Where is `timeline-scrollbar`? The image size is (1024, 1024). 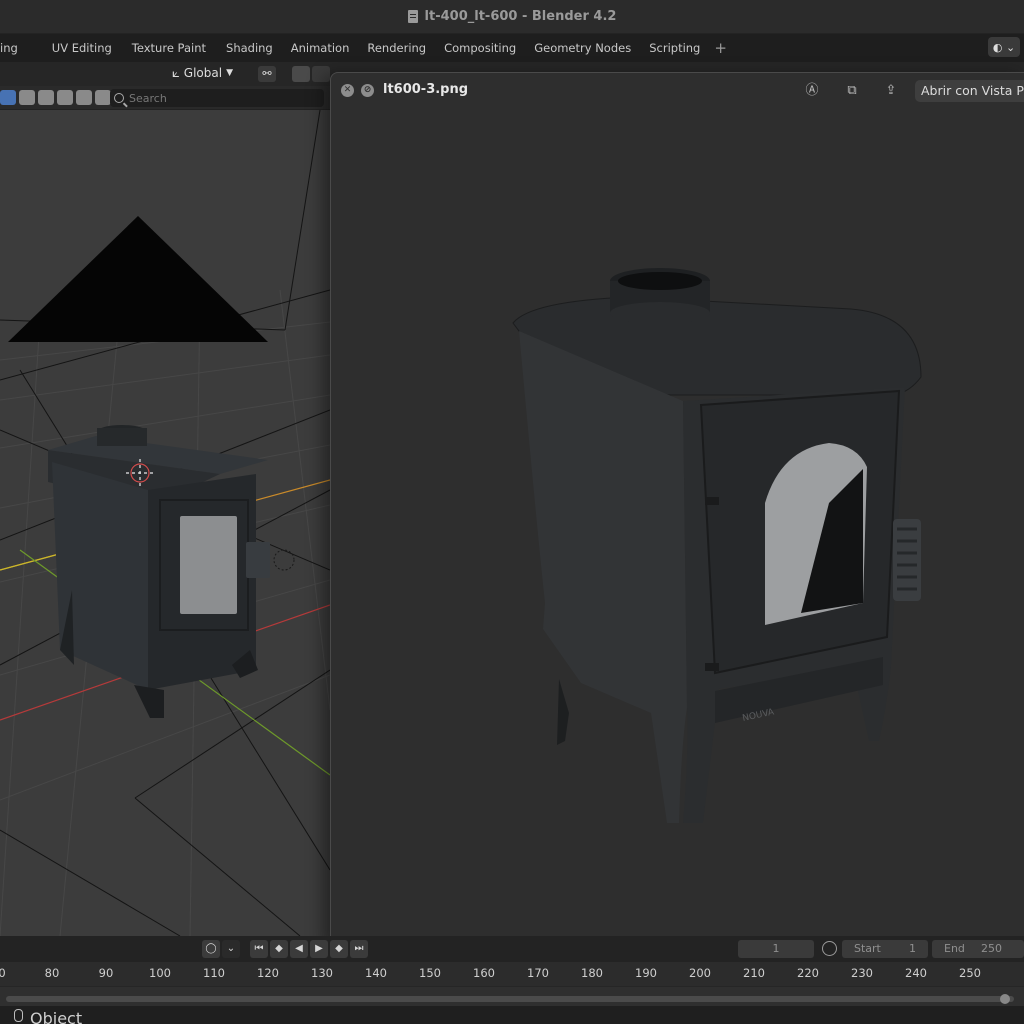 timeline-scrollbar is located at coordinates (510, 999).